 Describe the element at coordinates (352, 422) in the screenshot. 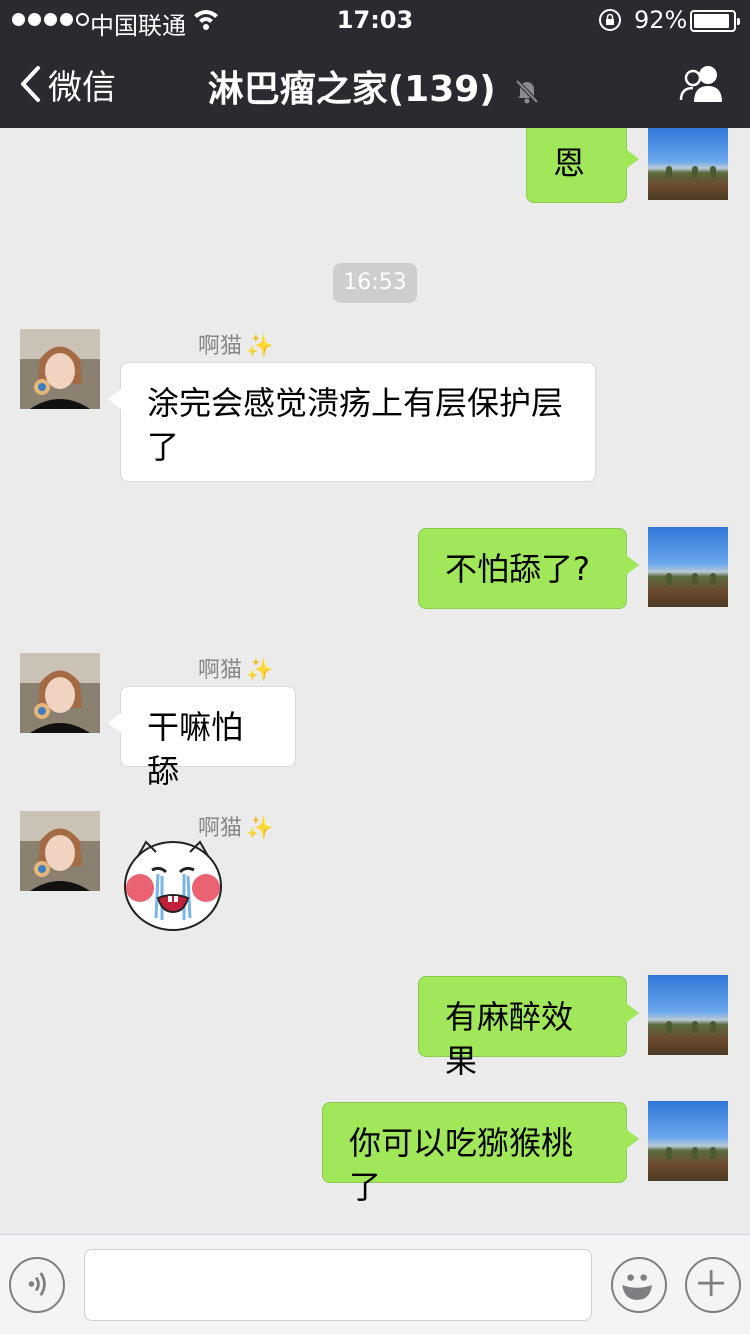

I see `incoming-message: 涂完会感觉溃疡上有层保护层 了` at that location.